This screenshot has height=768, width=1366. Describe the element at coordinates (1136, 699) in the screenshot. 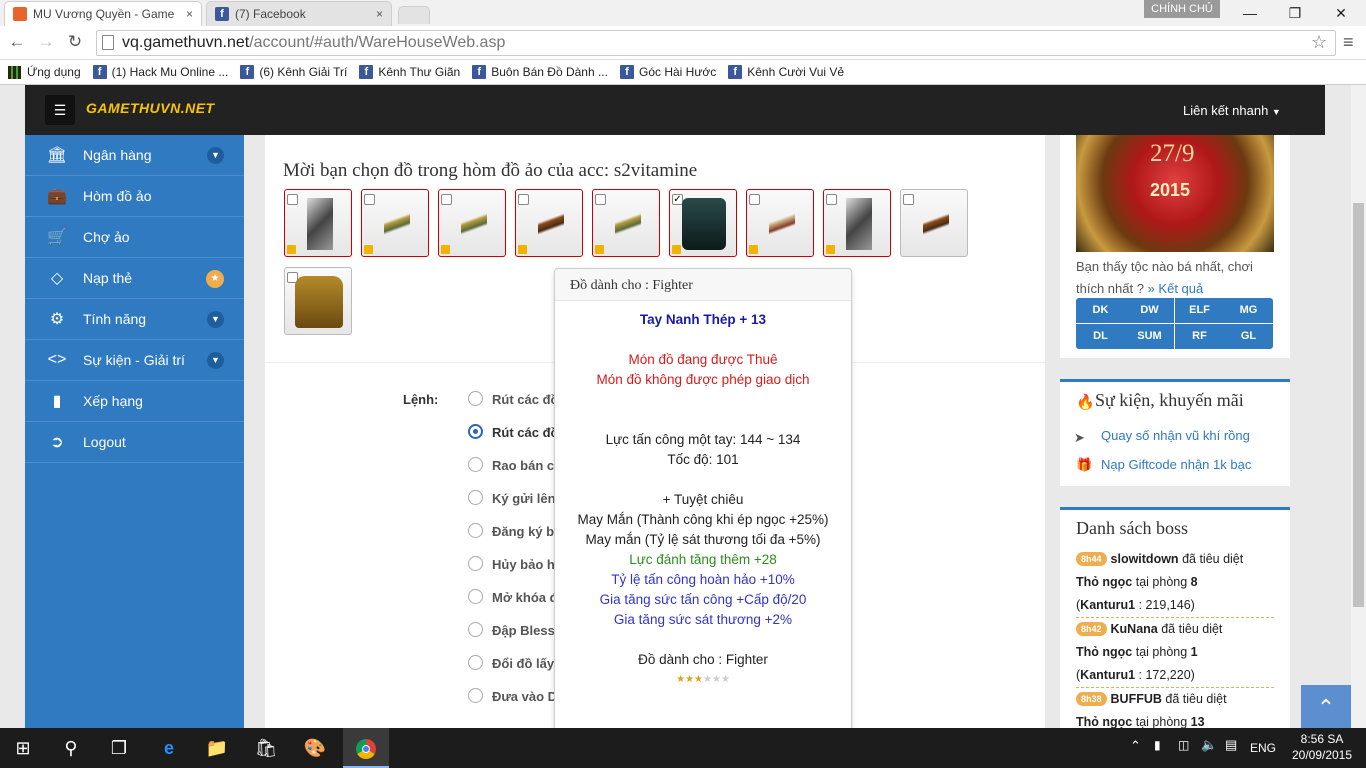

I see `player-name: BUFFUB` at that location.